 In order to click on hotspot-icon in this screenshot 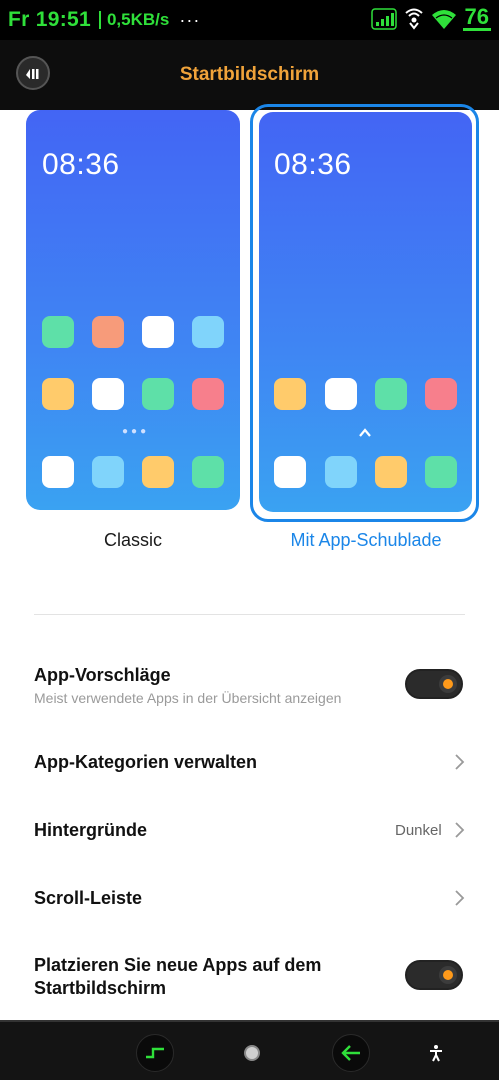, I will do `click(413, 19)`.